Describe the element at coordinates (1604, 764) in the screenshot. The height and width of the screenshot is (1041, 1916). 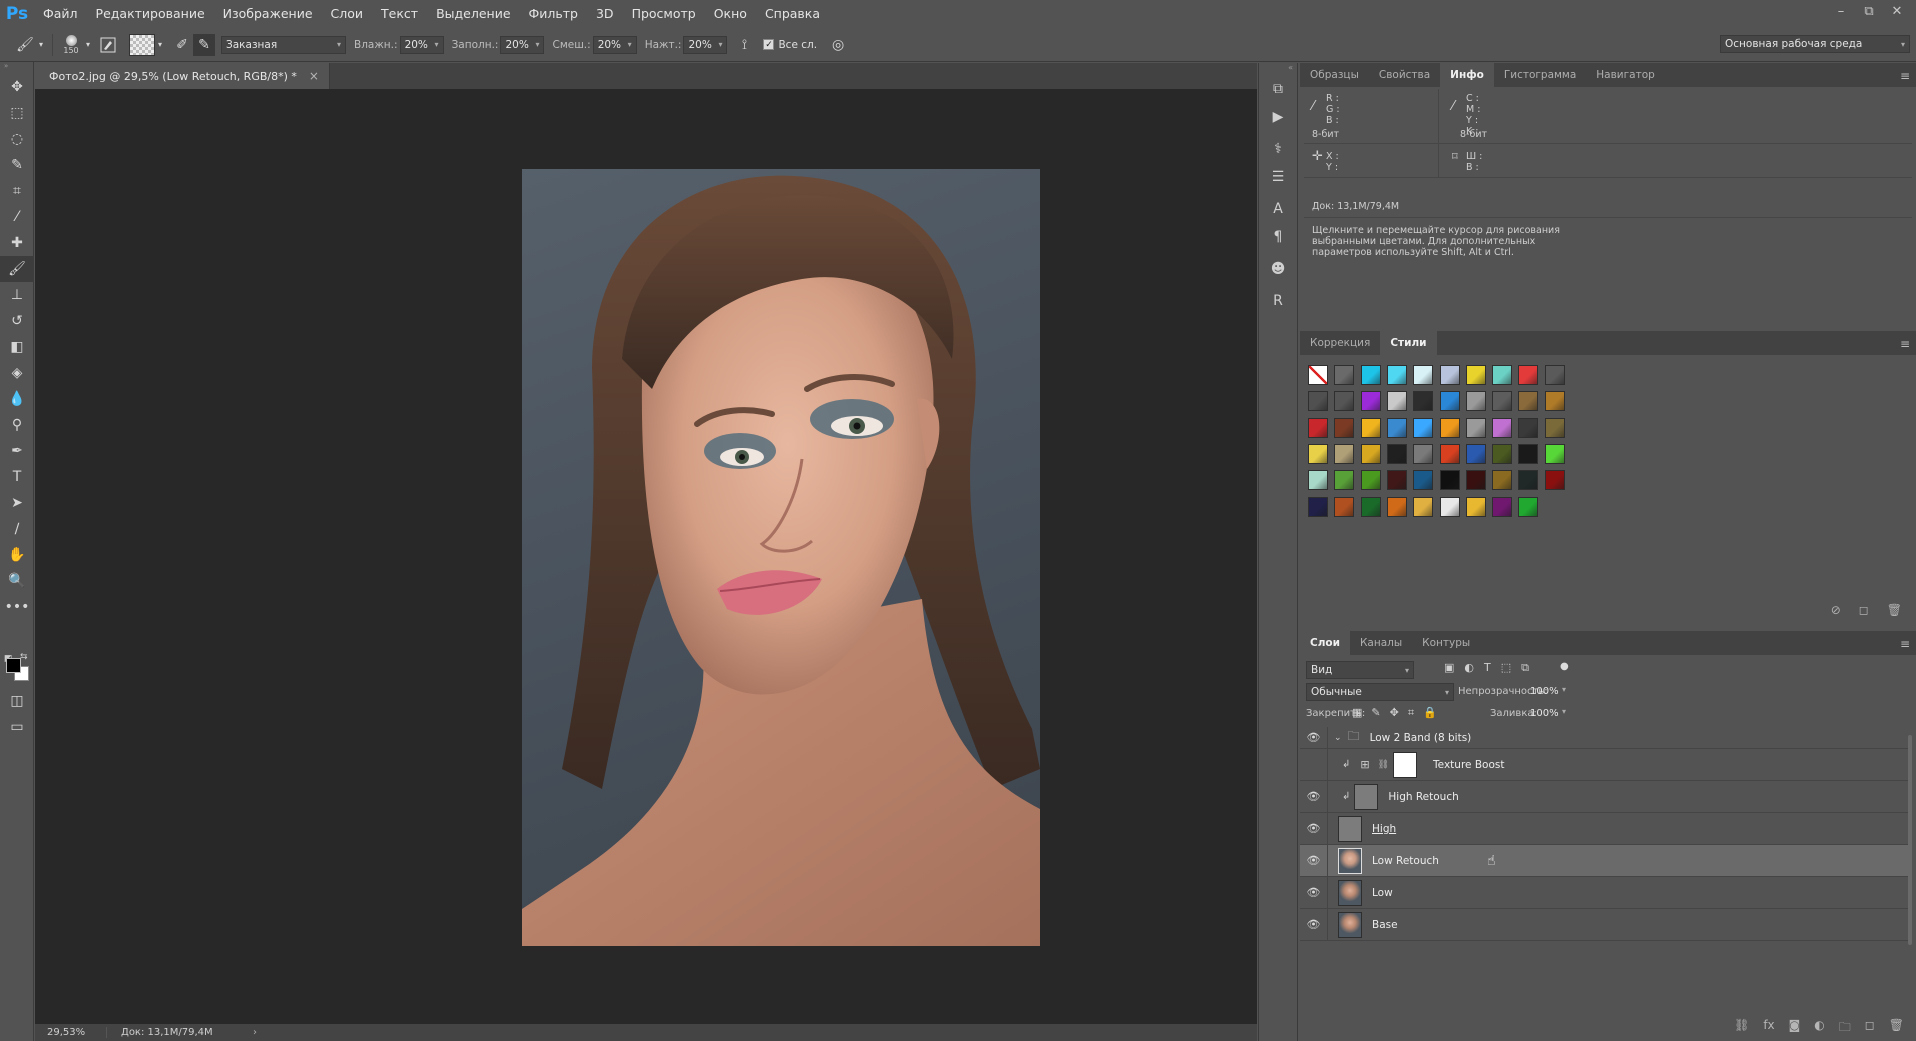
I see `layer-row-texture-boost: ↲ ⊞ ⛓ Texture Boost` at that location.